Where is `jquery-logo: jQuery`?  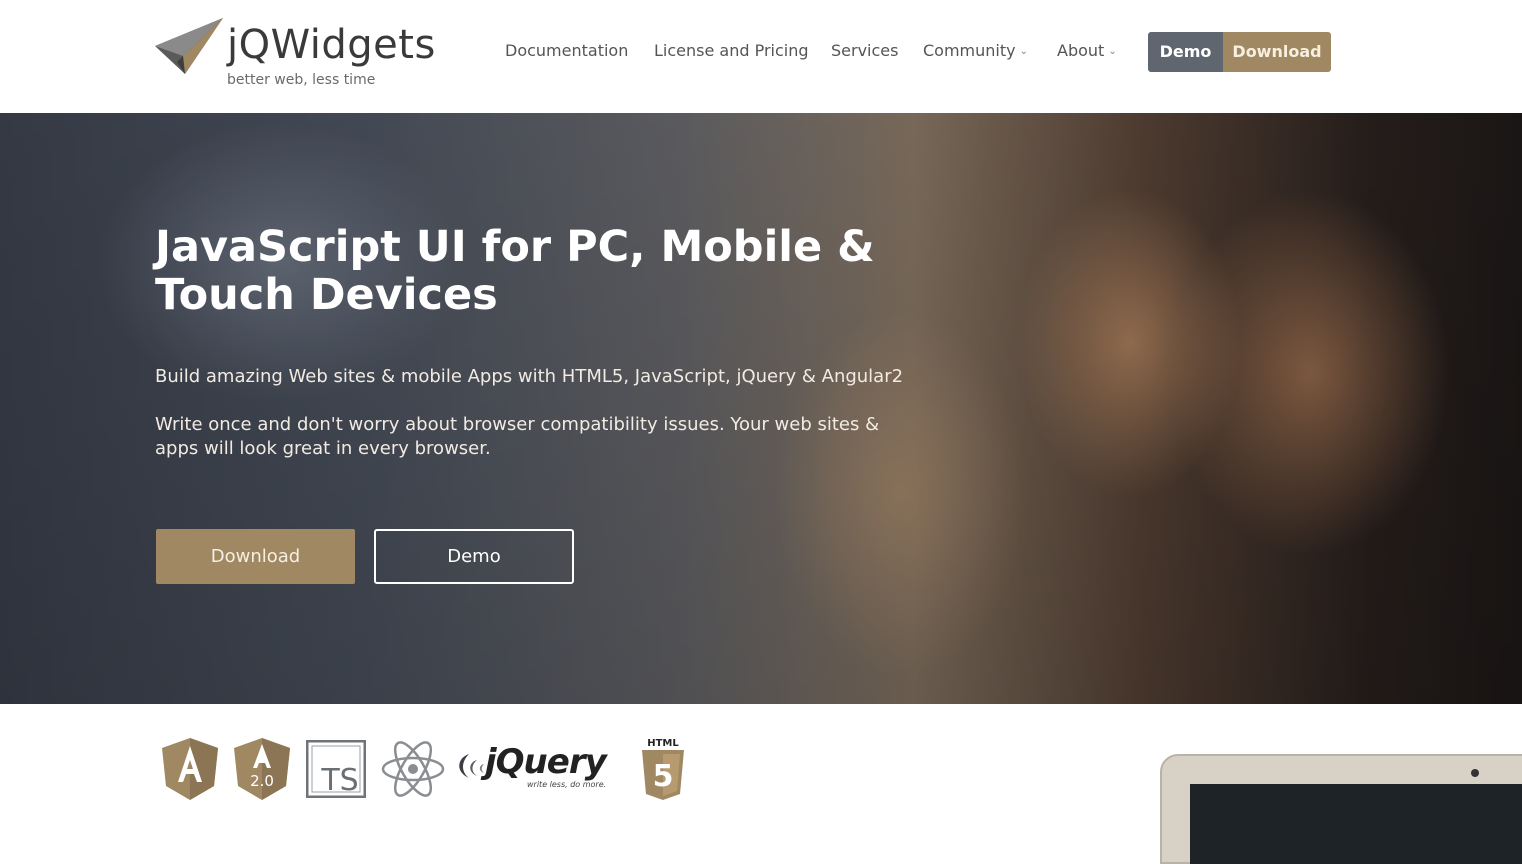
jquery-logo: jQuery is located at coordinates (546, 762).